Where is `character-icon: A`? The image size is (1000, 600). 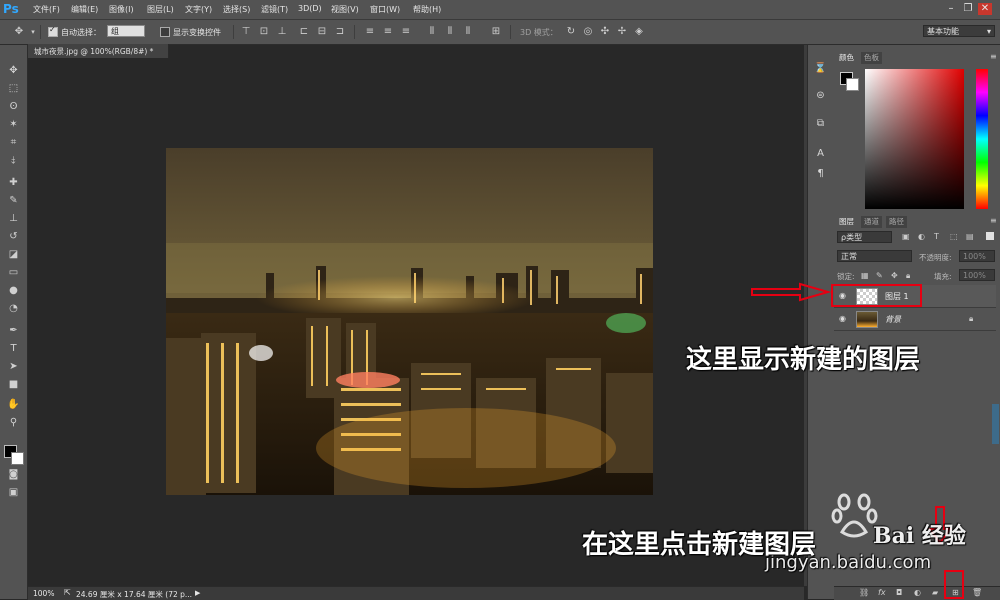
character-icon: A is located at coordinates (820, 153).